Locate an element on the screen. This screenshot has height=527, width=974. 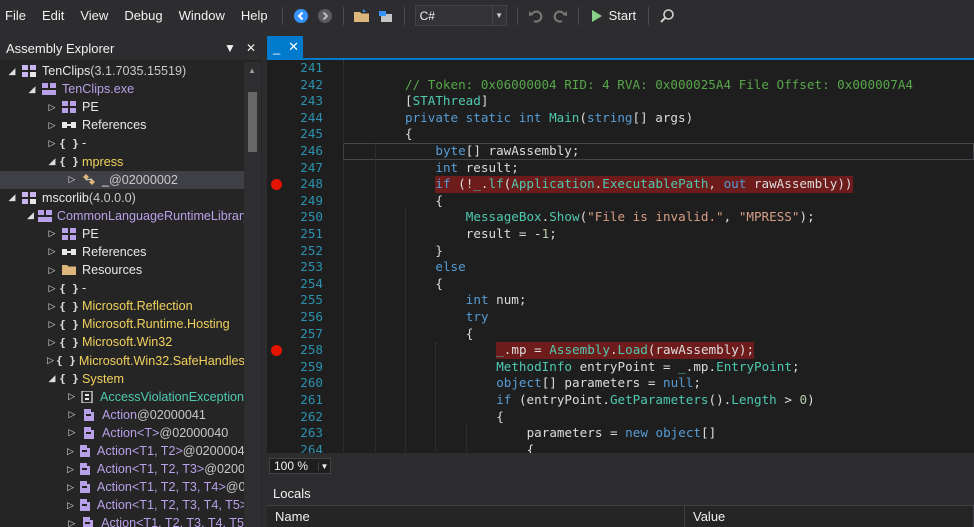
code-line: 245 { is located at coordinates (620, 134).